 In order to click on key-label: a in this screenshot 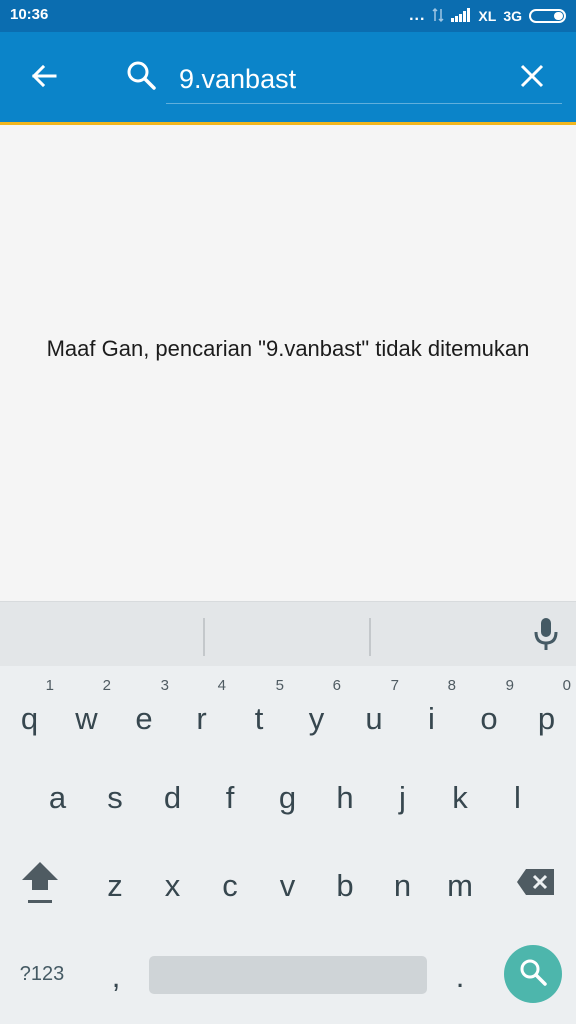, I will do `click(57, 797)`.